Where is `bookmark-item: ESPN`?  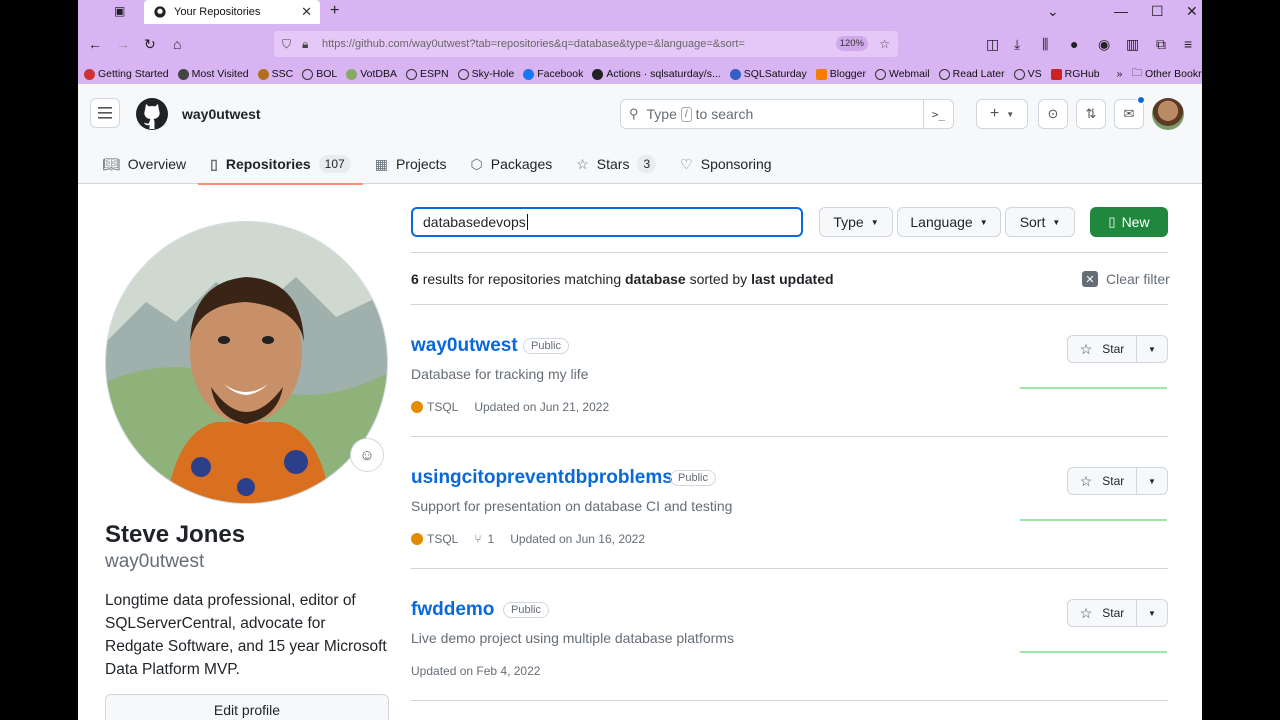 bookmark-item: ESPN is located at coordinates (427, 74).